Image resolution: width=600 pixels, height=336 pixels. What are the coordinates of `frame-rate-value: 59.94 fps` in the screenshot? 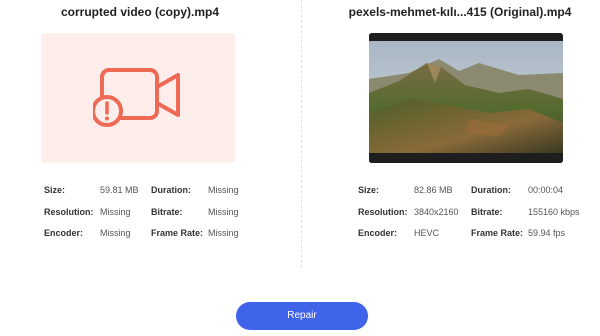 It's located at (547, 233).